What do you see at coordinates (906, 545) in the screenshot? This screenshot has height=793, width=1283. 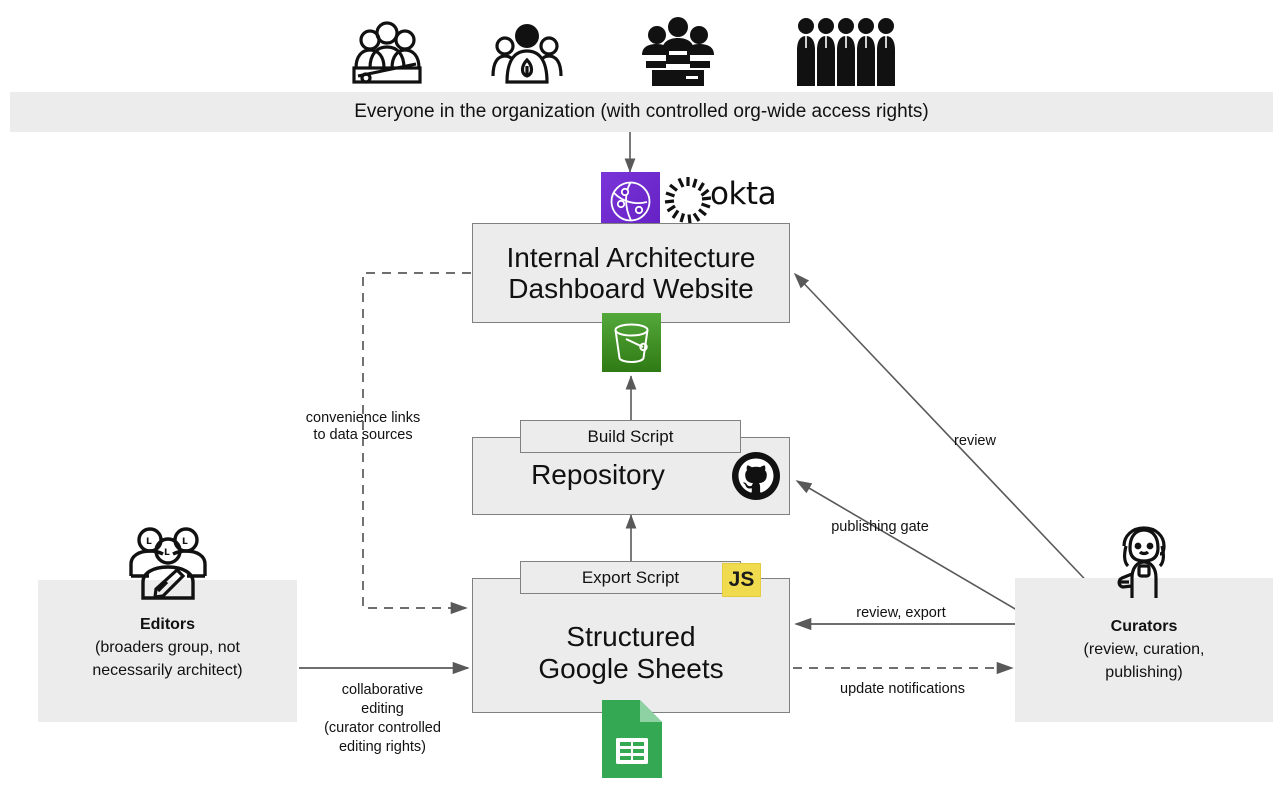 I see `edge-curators-publishing-gate` at bounding box center [906, 545].